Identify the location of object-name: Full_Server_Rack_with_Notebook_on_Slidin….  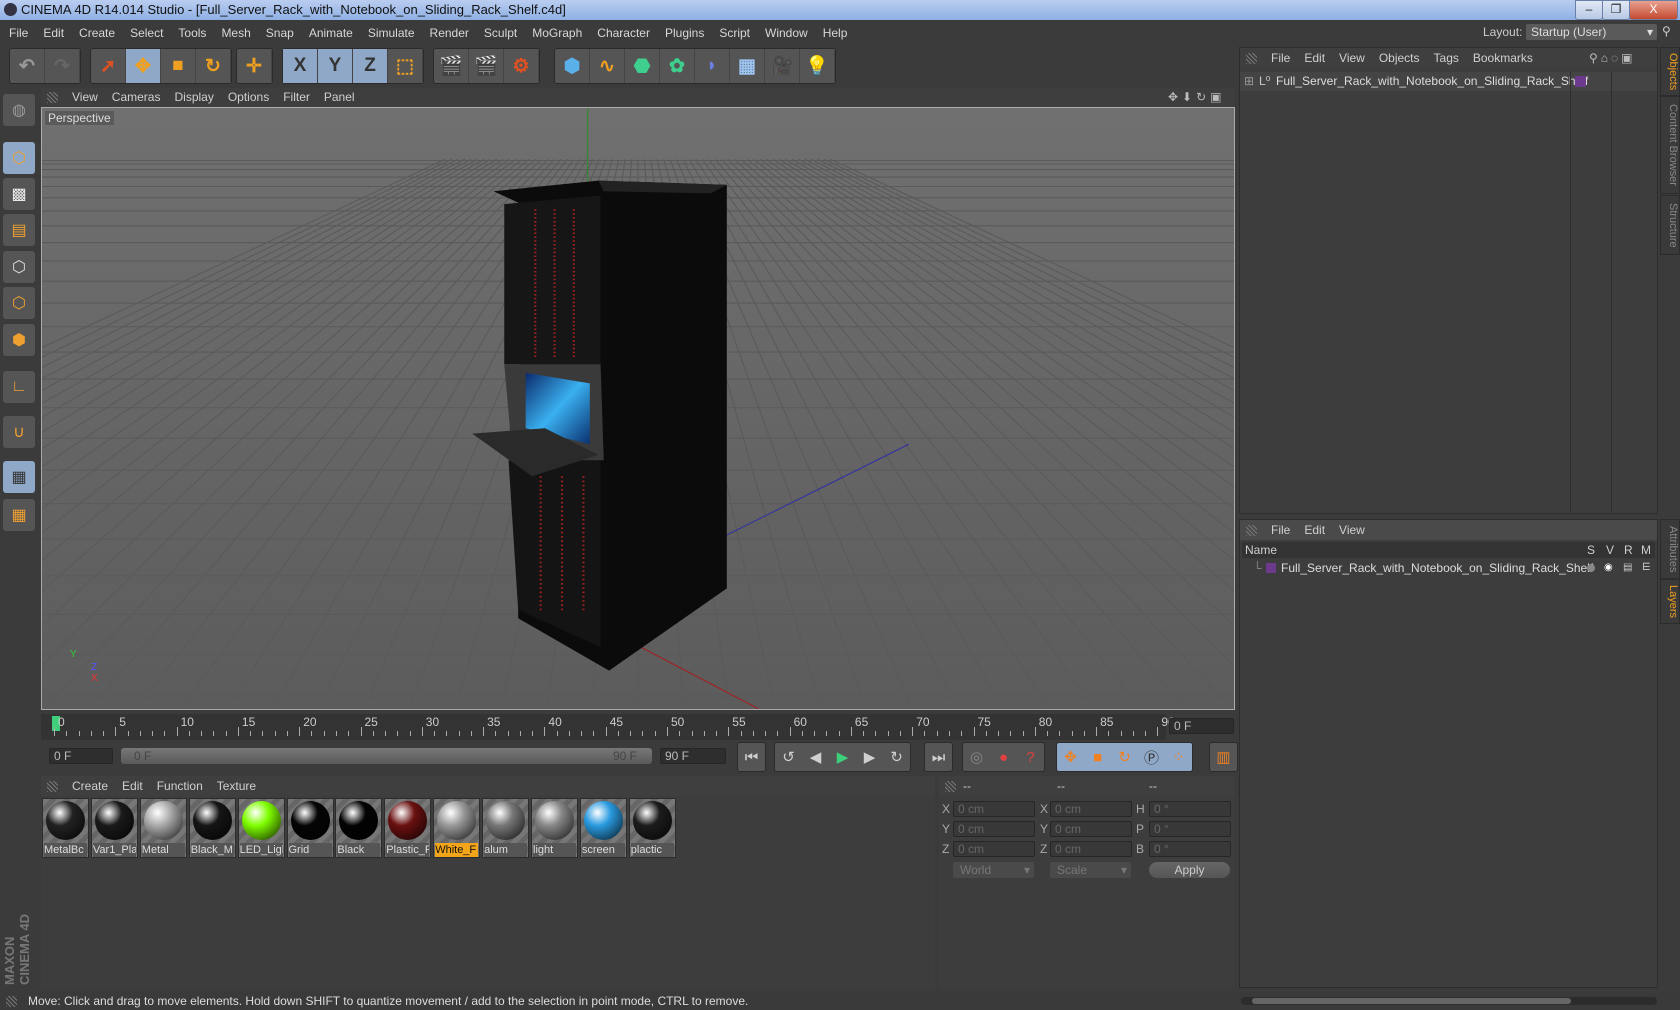
(1432, 81).